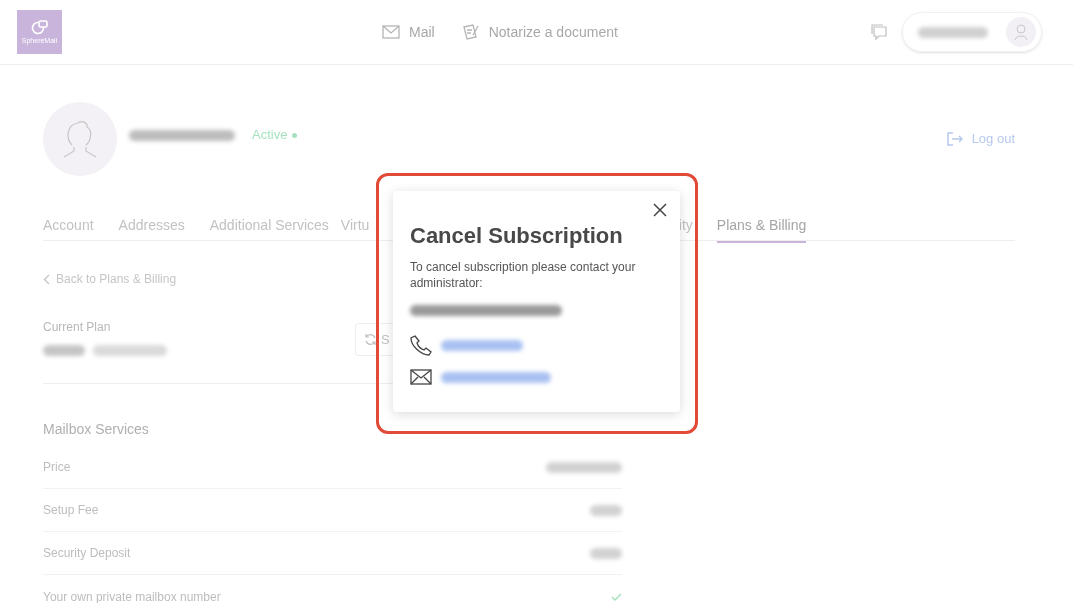 The width and height of the screenshot is (1073, 603). I want to click on tab: Virtu, so click(355, 229).